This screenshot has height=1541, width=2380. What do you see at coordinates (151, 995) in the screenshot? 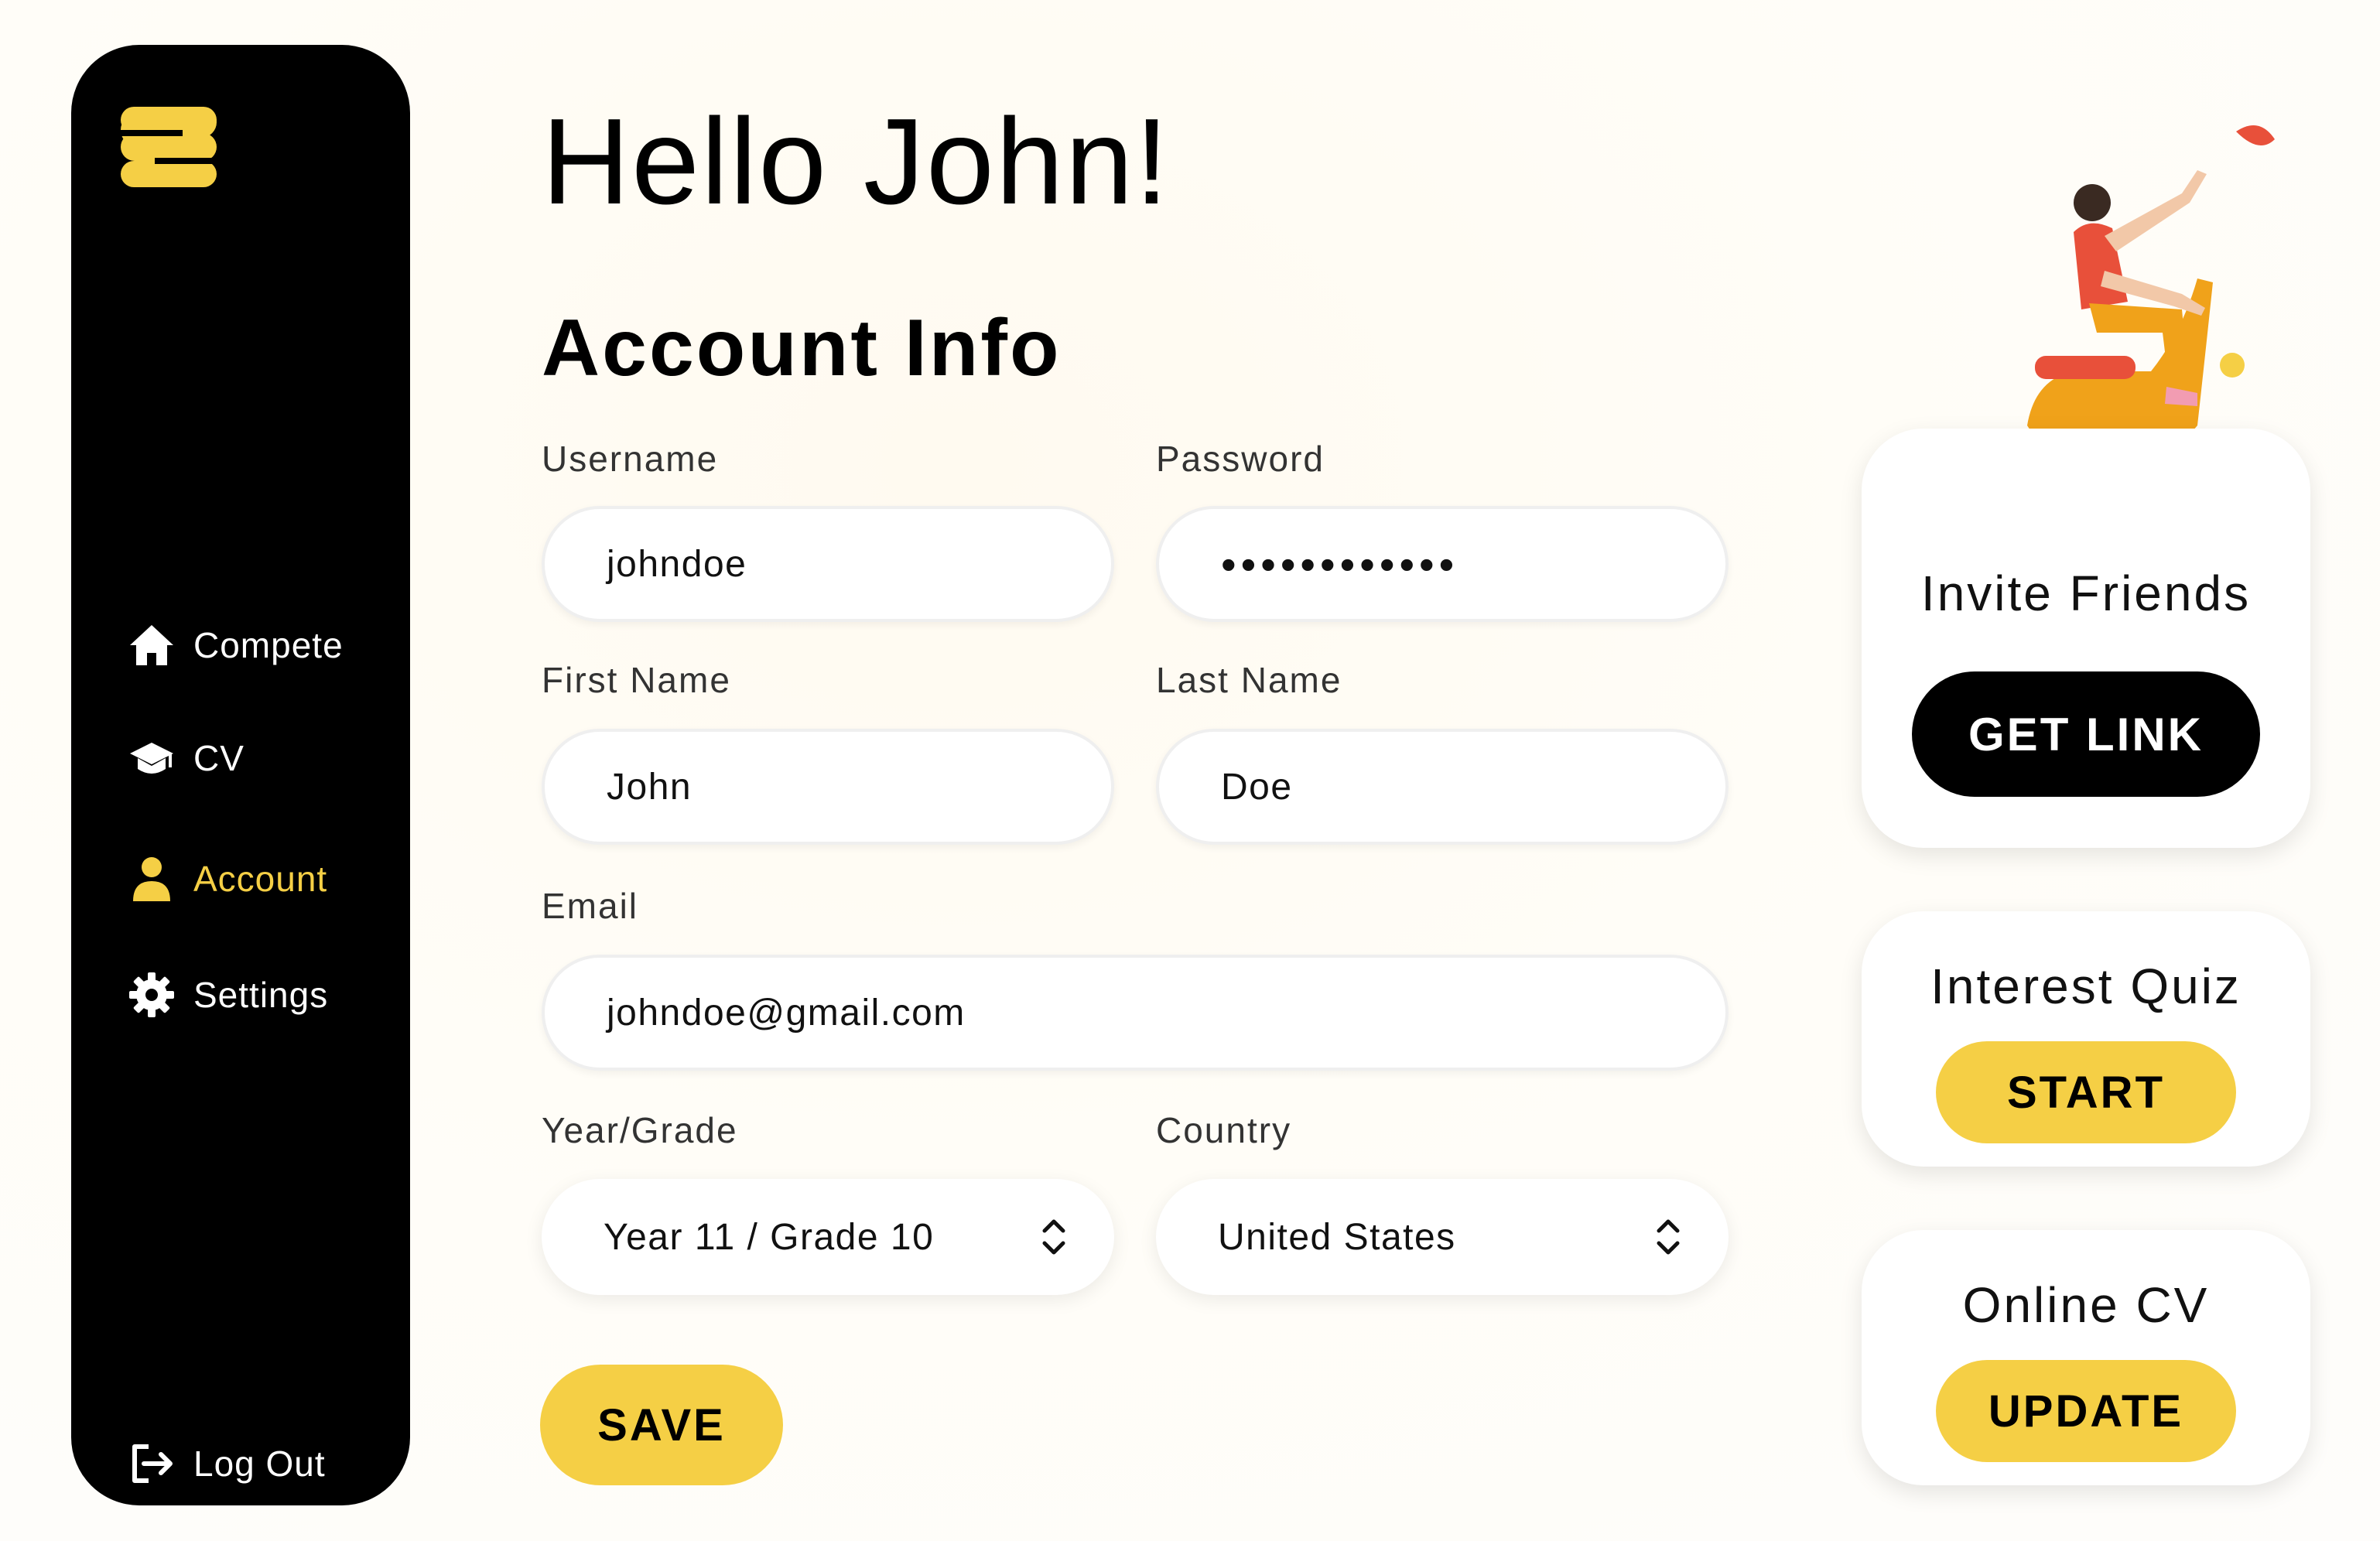
I see `gear-icon` at bounding box center [151, 995].